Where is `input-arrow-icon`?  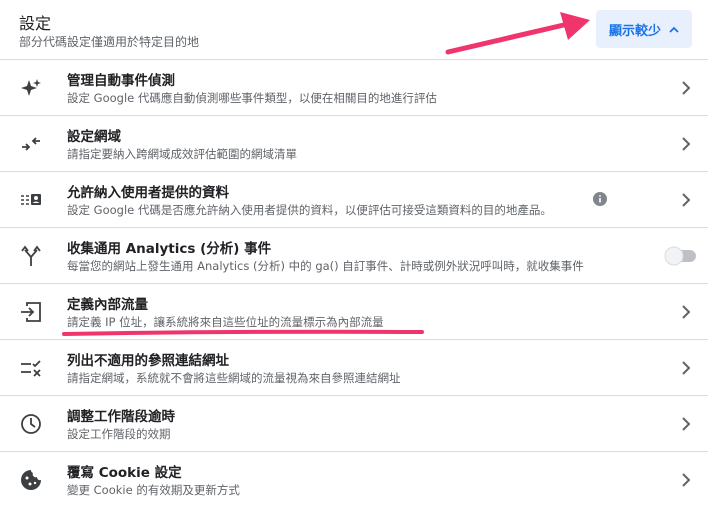 input-arrow-icon is located at coordinates (31, 312).